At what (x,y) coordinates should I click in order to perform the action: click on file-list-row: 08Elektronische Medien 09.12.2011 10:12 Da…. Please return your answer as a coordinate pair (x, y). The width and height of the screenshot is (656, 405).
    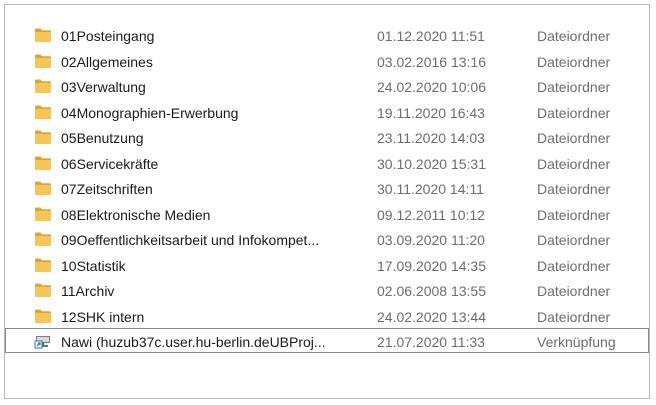
    Looking at the image, I should click on (327, 213).